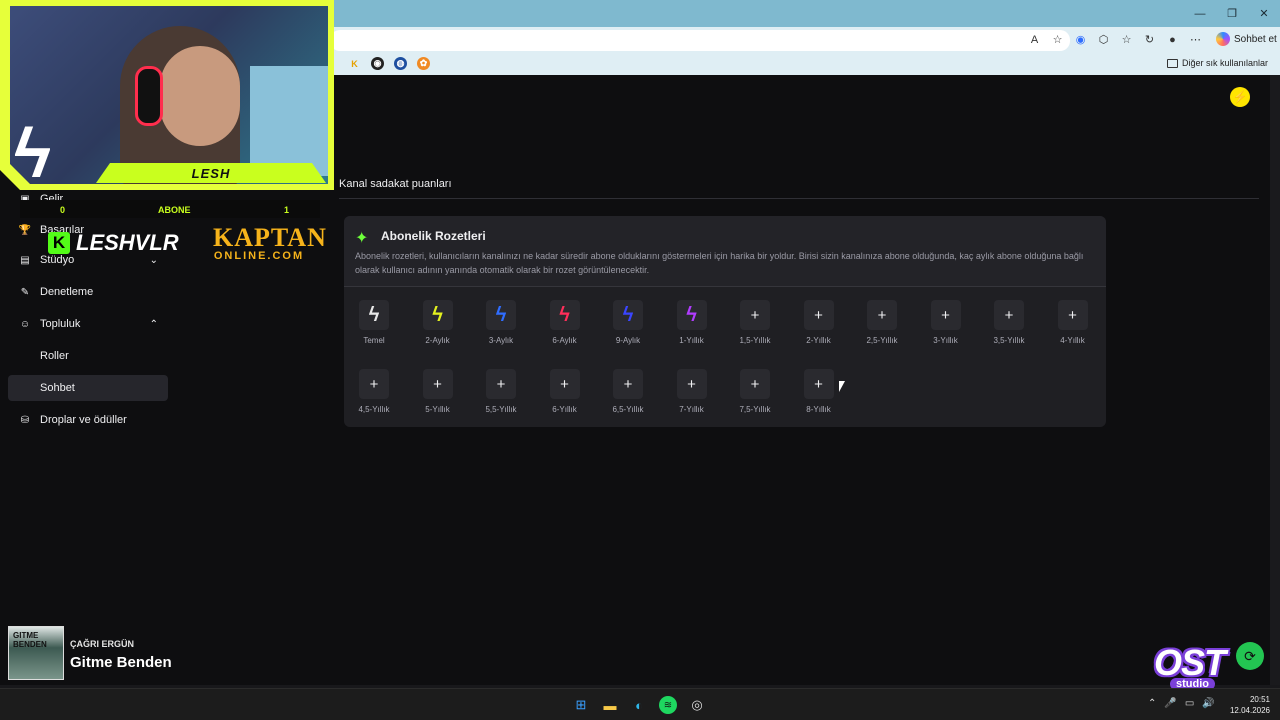 This screenshot has height=720, width=1280. Describe the element at coordinates (88, 292) in the screenshot. I see `sidebar-item-denetleme: ✎ Denetleme` at that location.